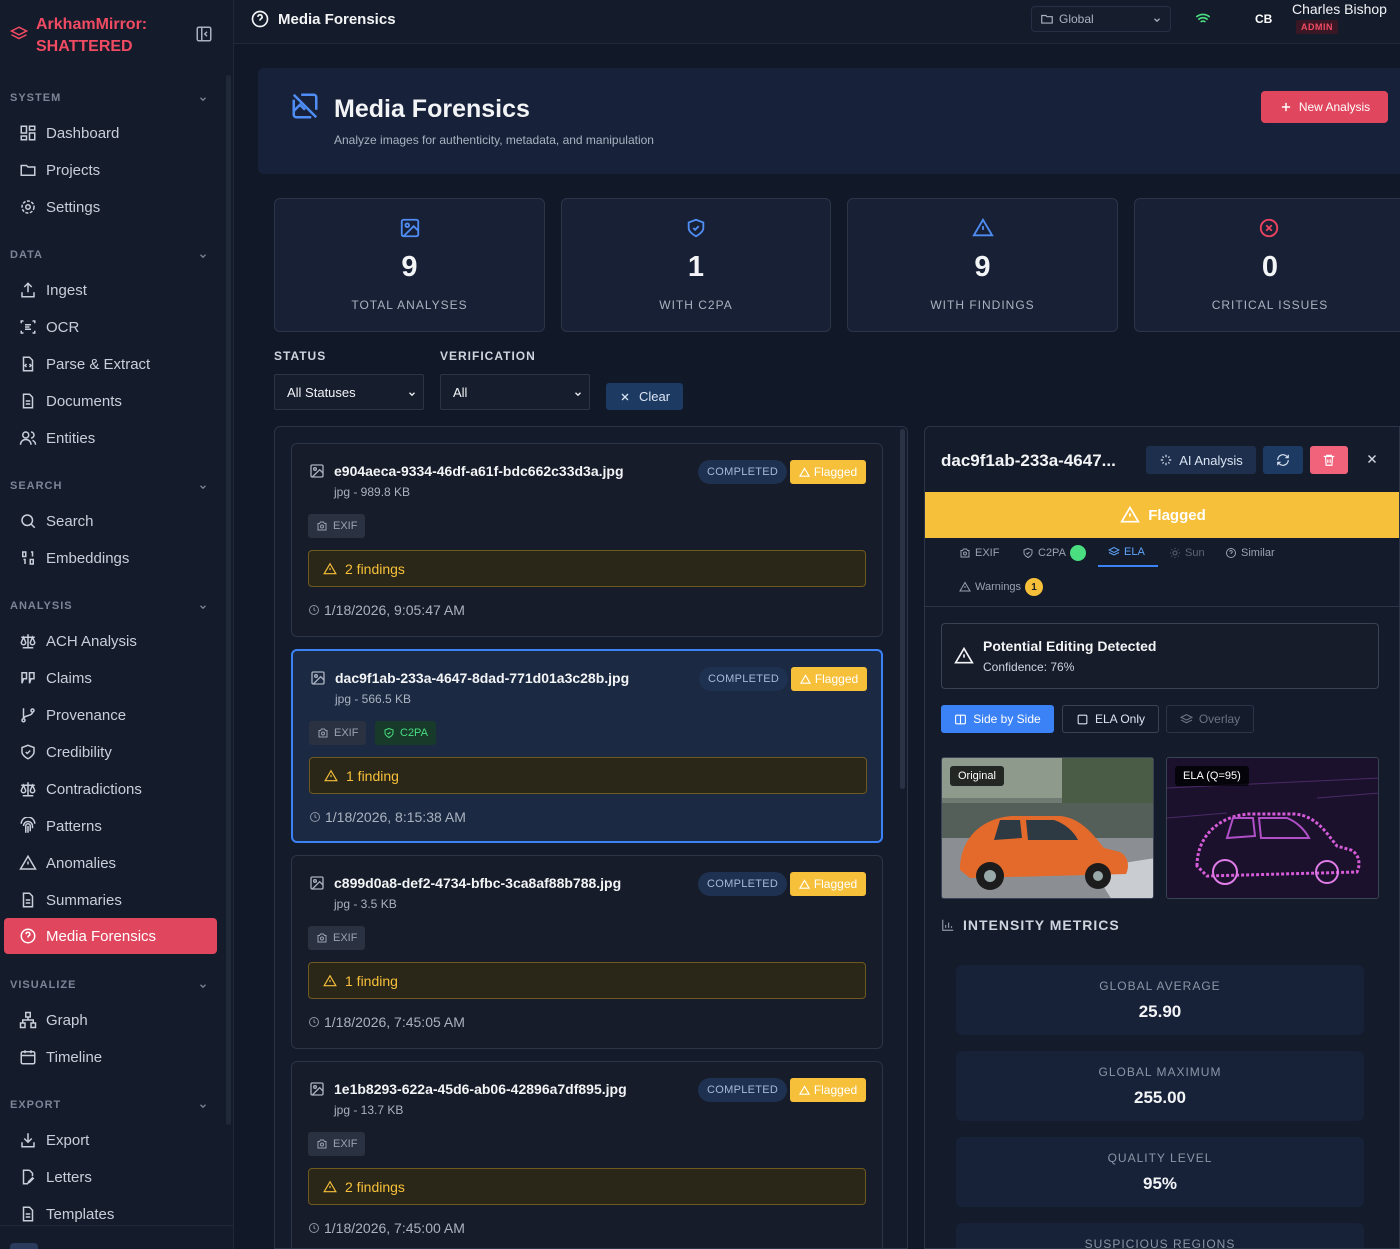 The height and width of the screenshot is (1249, 1400). Describe the element at coordinates (110, 401) in the screenshot. I see `sidebar-item-documents: Documents` at that location.